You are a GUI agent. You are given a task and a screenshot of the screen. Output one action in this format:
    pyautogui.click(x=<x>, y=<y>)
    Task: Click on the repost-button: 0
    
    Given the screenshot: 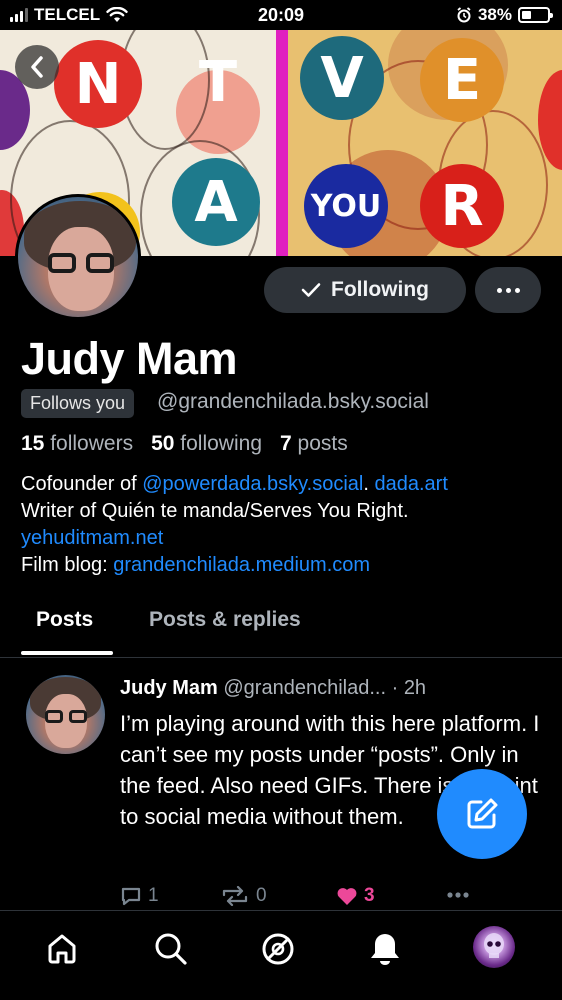 What is the action you would take?
    pyautogui.click(x=243, y=896)
    